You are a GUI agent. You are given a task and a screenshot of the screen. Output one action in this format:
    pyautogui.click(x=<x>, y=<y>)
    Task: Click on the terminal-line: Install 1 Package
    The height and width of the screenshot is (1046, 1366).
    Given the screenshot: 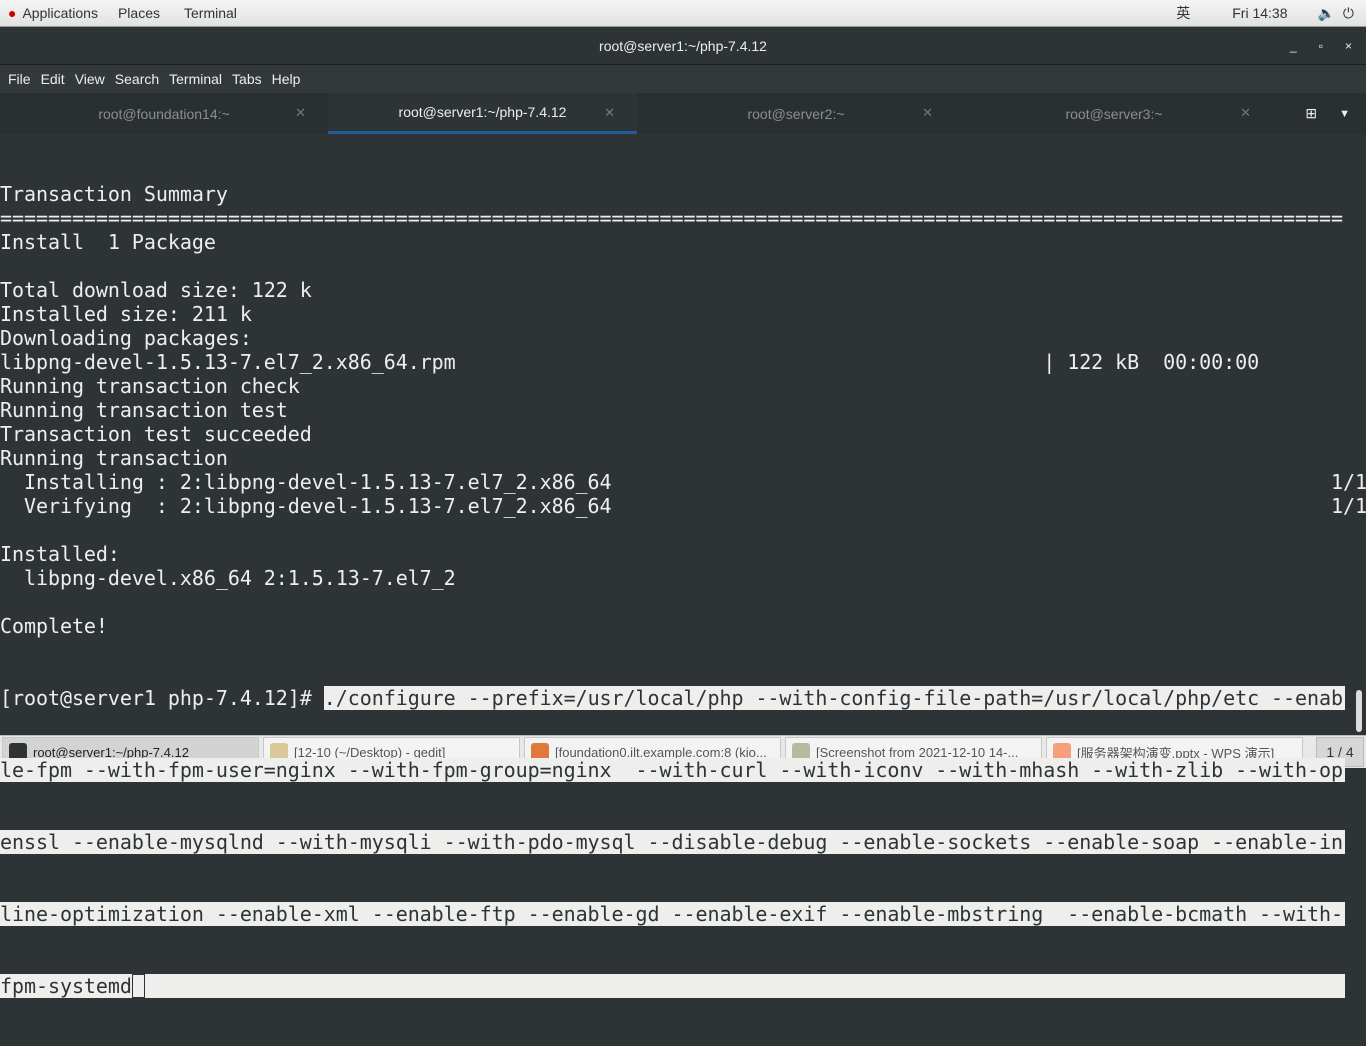 What is the action you would take?
    pyautogui.click(x=108, y=242)
    